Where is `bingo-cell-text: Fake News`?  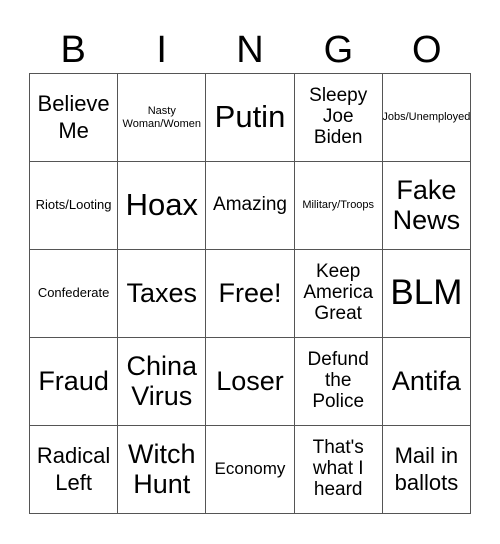
bingo-cell-text: Fake News is located at coordinates (426, 204).